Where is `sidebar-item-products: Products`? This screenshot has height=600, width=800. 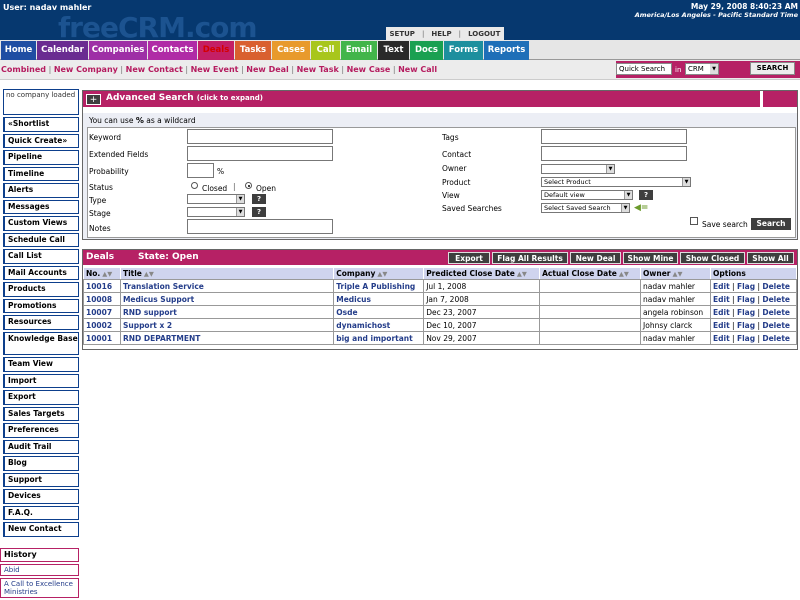
sidebar-item-products: Products is located at coordinates (41, 289).